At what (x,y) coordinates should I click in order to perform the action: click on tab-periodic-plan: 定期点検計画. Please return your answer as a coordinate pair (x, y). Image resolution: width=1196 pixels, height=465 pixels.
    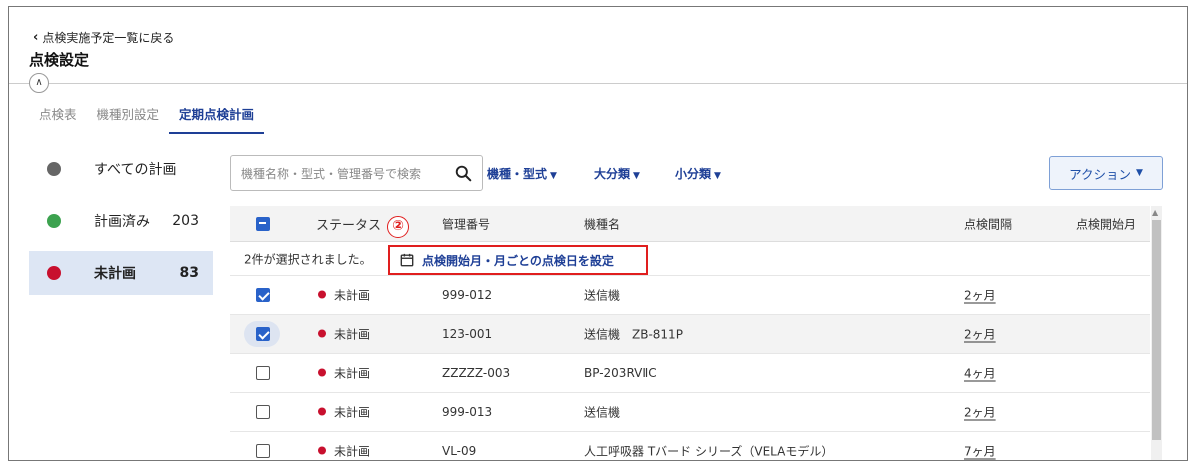
    Looking at the image, I should click on (217, 119).